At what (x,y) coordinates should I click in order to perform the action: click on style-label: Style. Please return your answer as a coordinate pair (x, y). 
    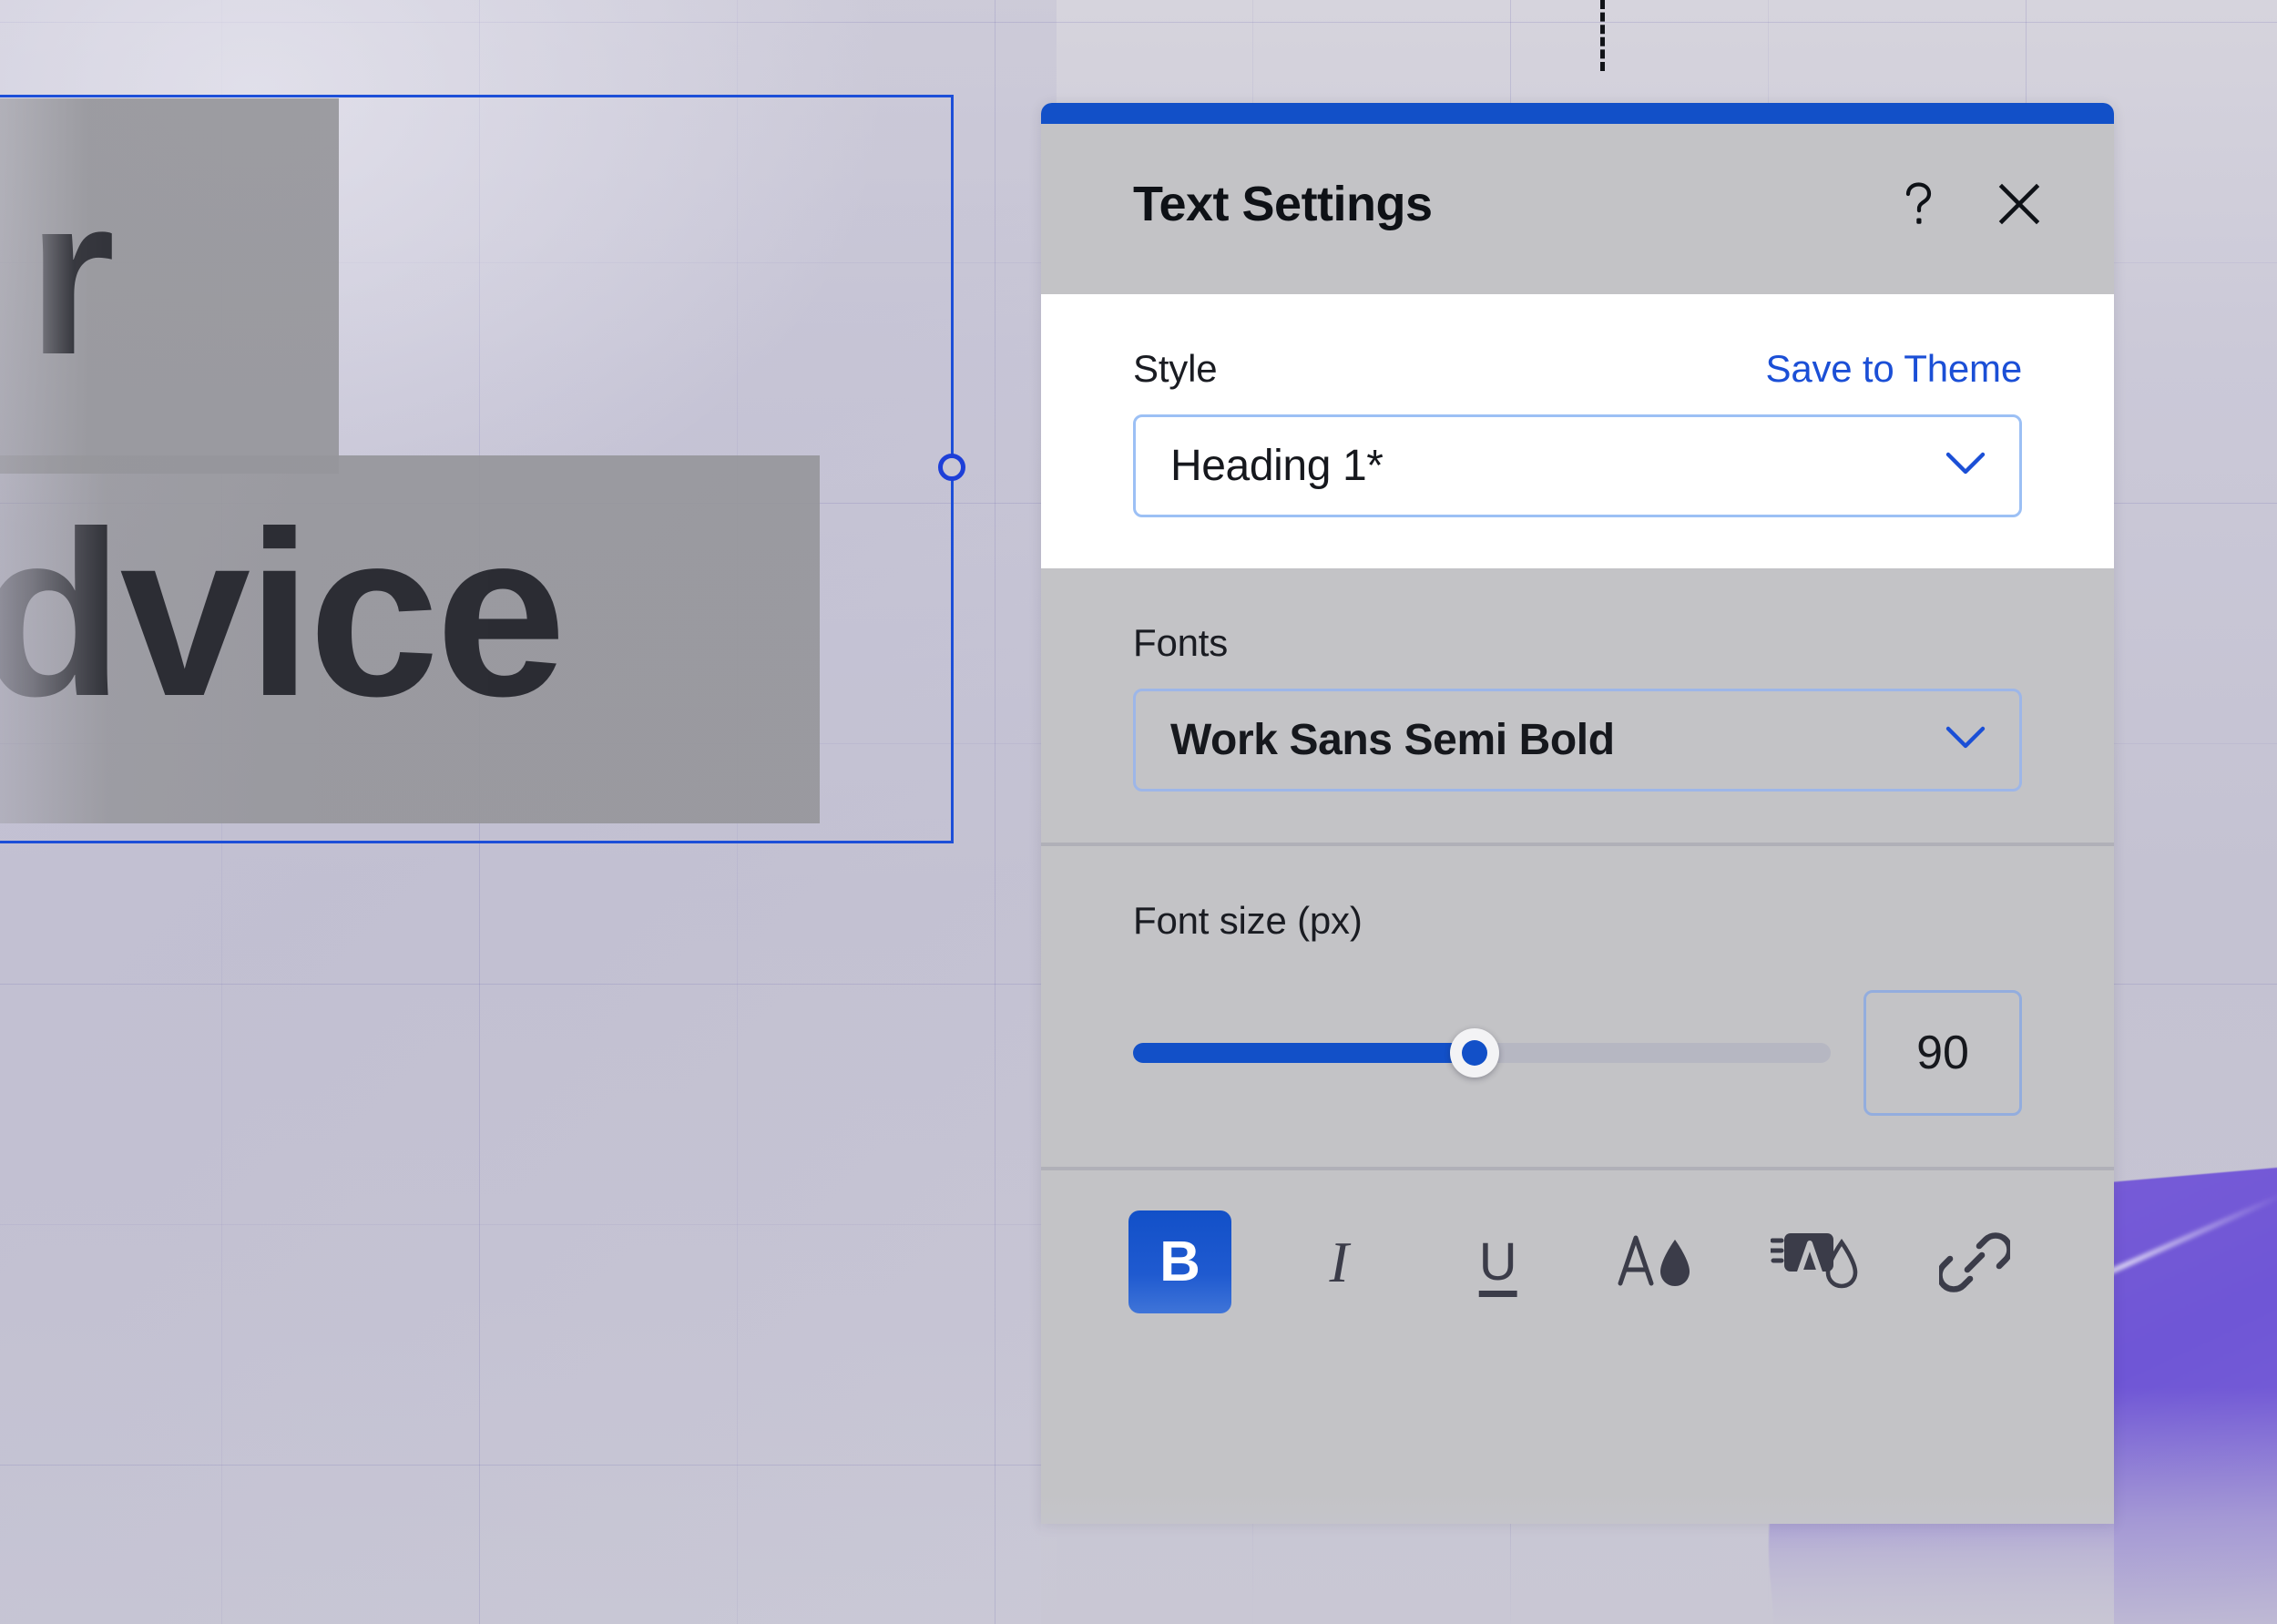
    Looking at the image, I should click on (1175, 368).